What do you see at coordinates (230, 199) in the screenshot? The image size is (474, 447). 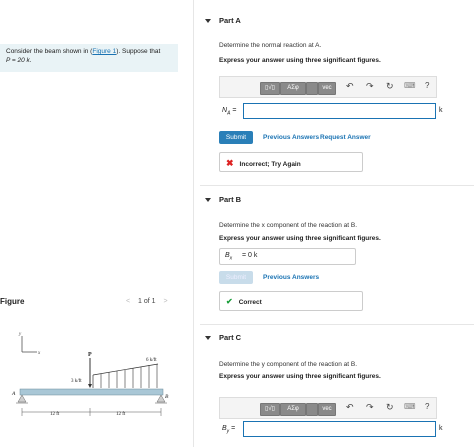 I see `part-b-title: Part B` at bounding box center [230, 199].